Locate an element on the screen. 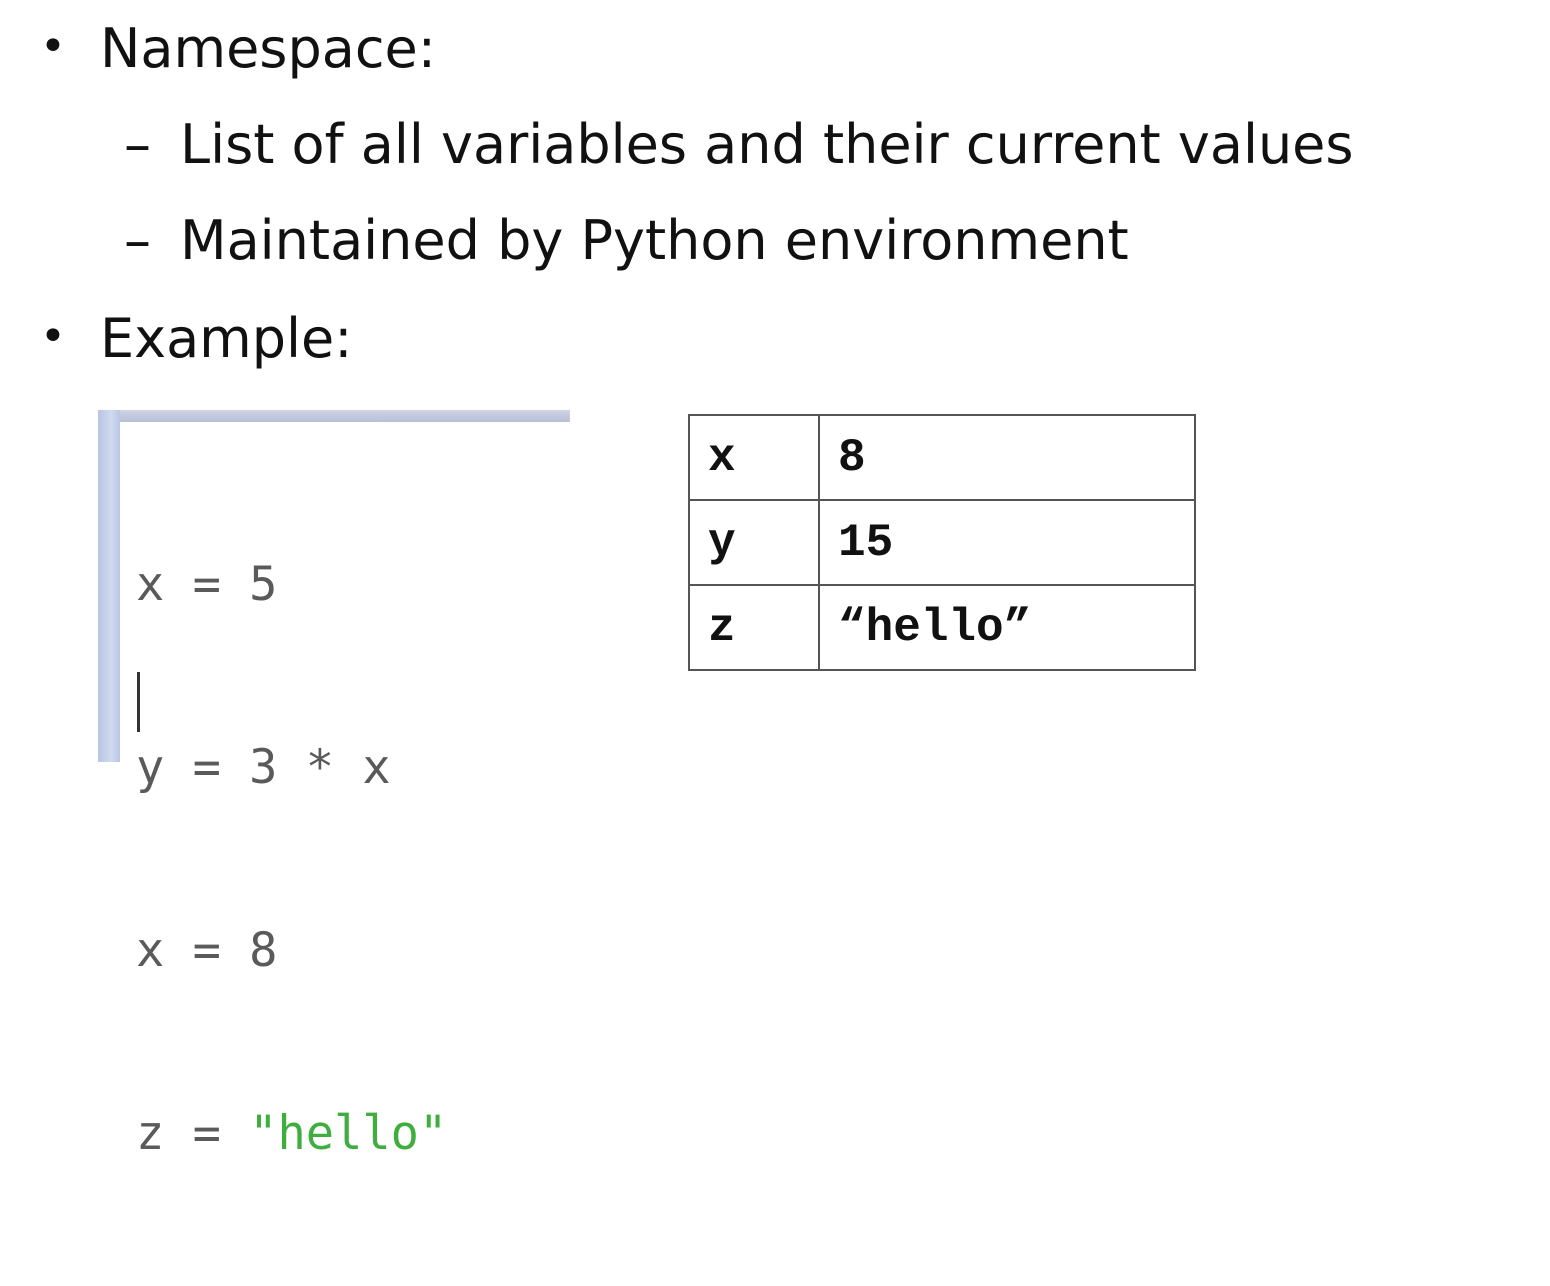  variable-value-cell: “hello” is located at coordinates (1007, 627).